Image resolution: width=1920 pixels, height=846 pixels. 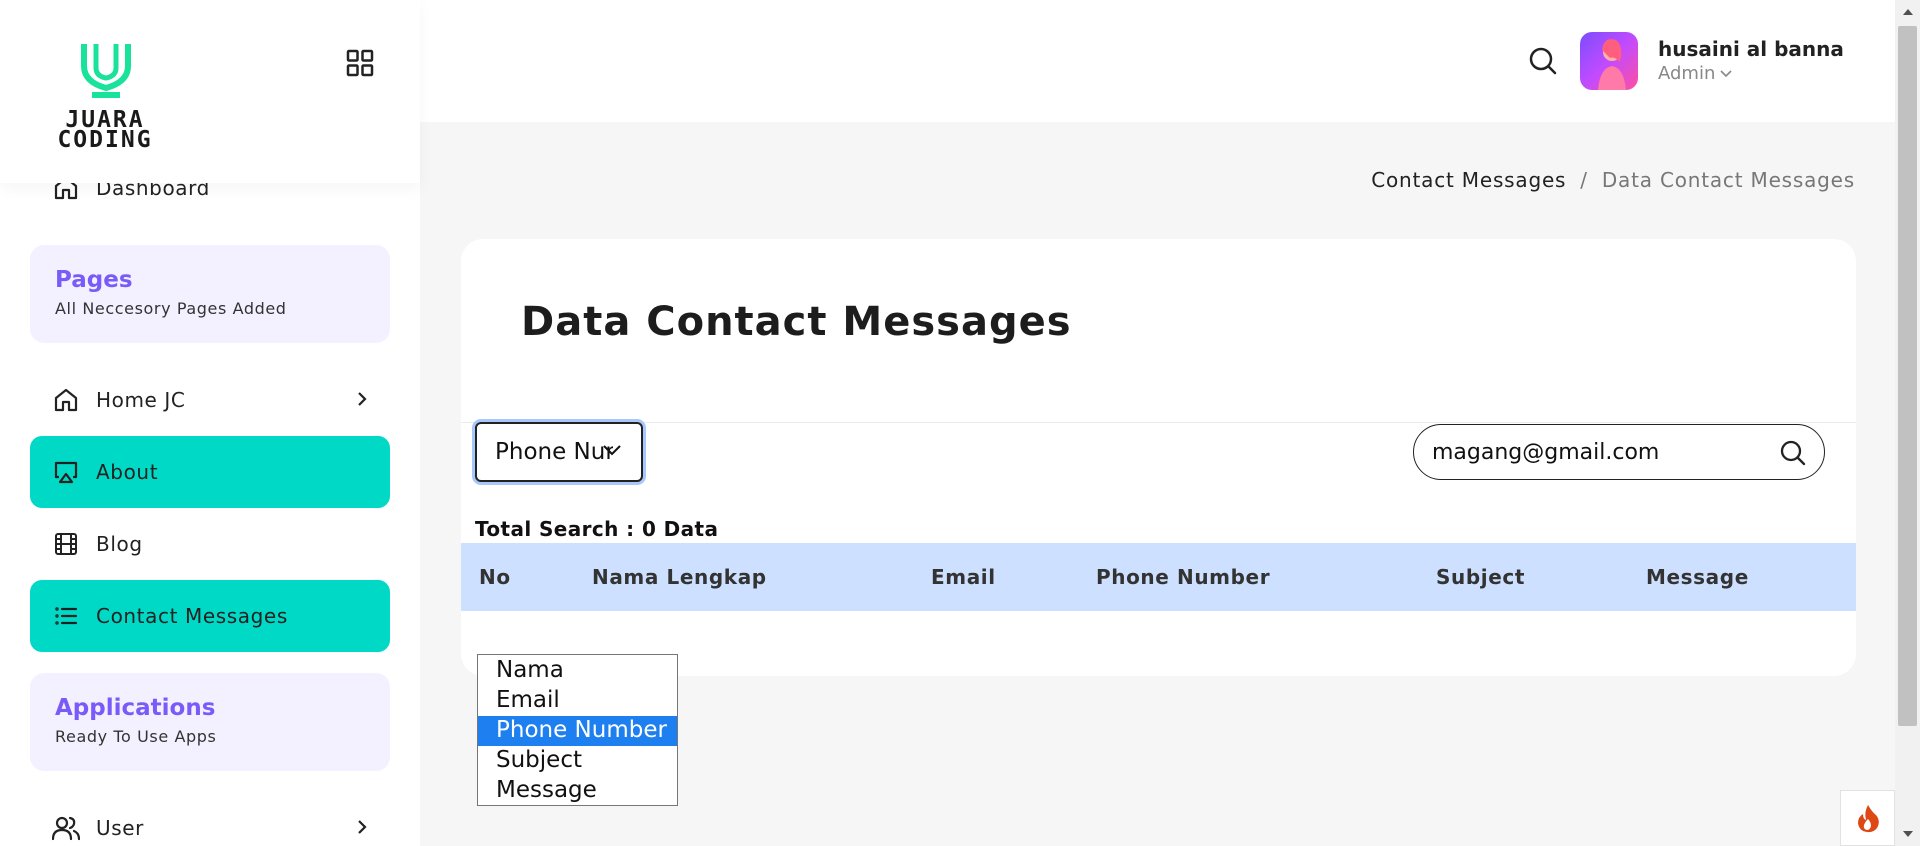 I want to click on sidebar-item-label: Contact Messages, so click(x=192, y=616).